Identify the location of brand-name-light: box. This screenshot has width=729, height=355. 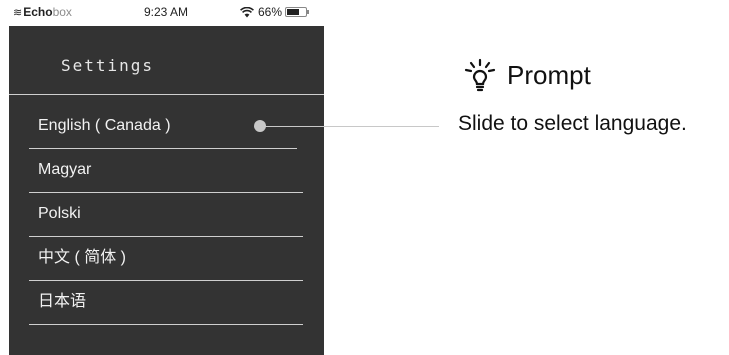
(62, 12).